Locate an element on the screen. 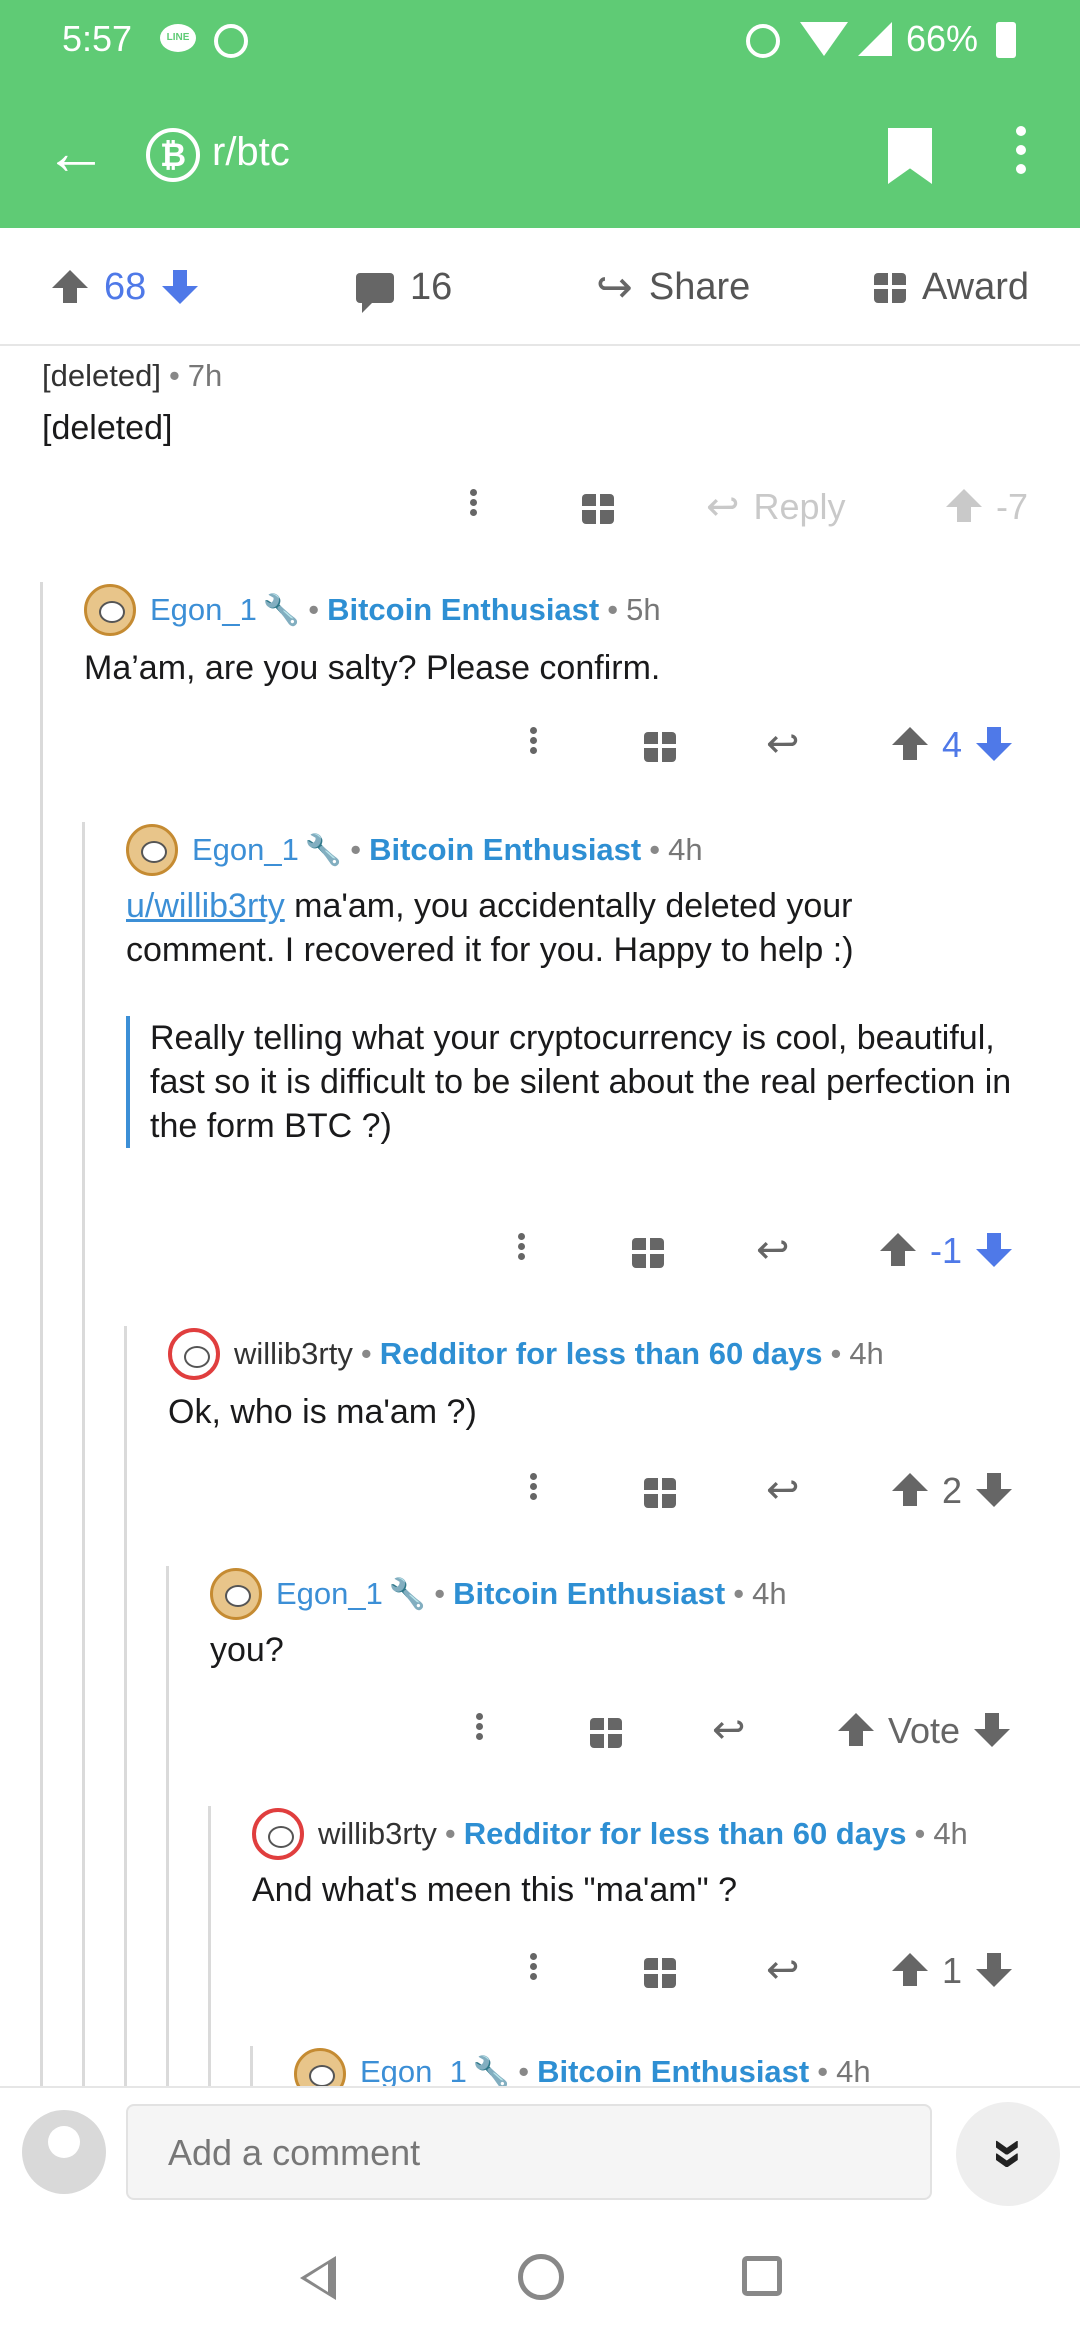 The height and width of the screenshot is (2340, 1080). vote-label: Vote is located at coordinates (924, 1730).